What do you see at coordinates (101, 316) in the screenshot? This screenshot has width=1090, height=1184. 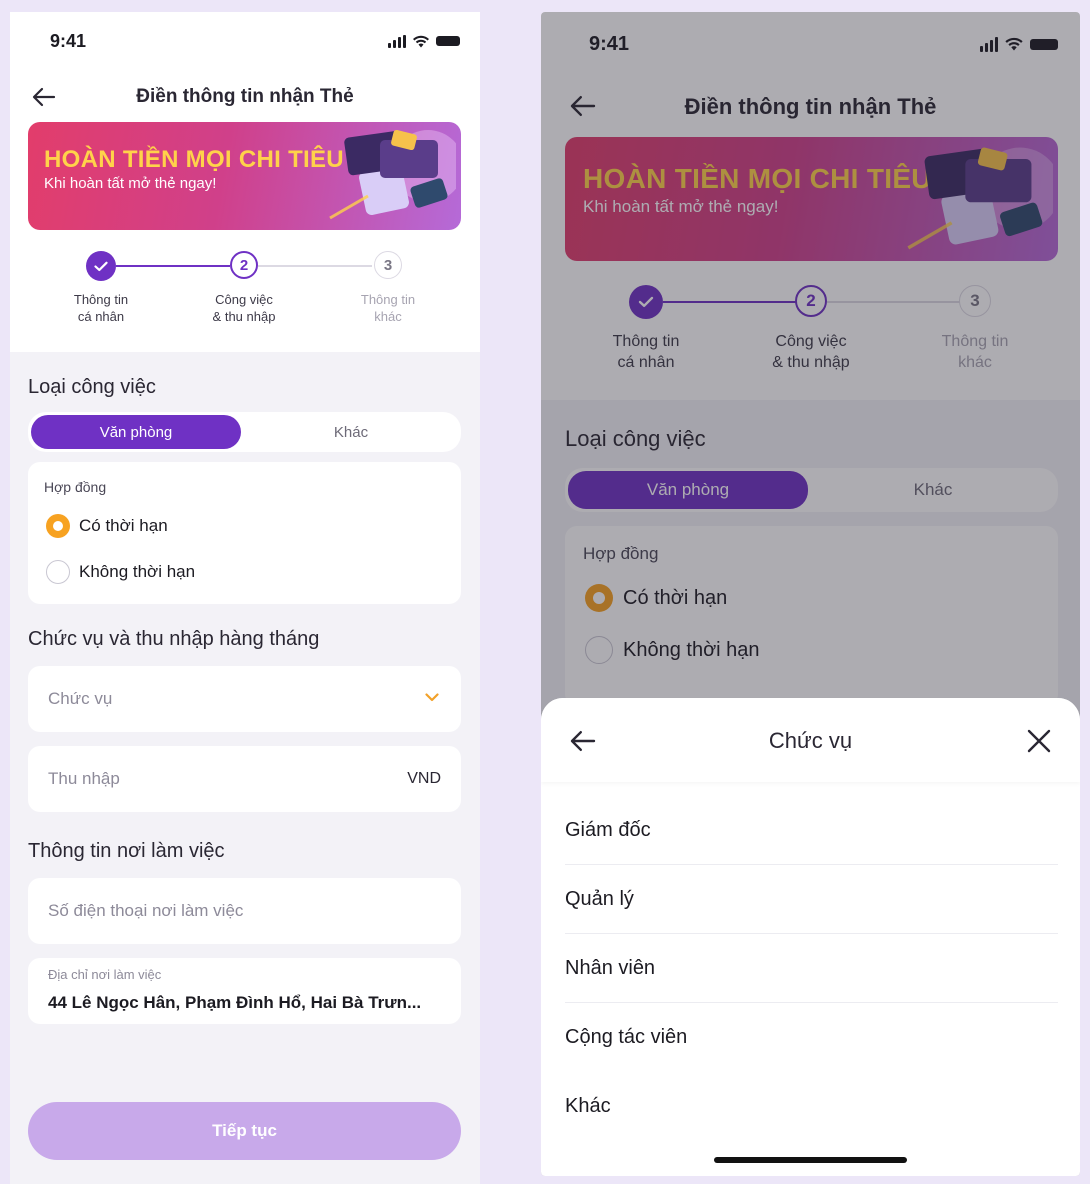 I see `step-1-line2: cá nhân` at bounding box center [101, 316].